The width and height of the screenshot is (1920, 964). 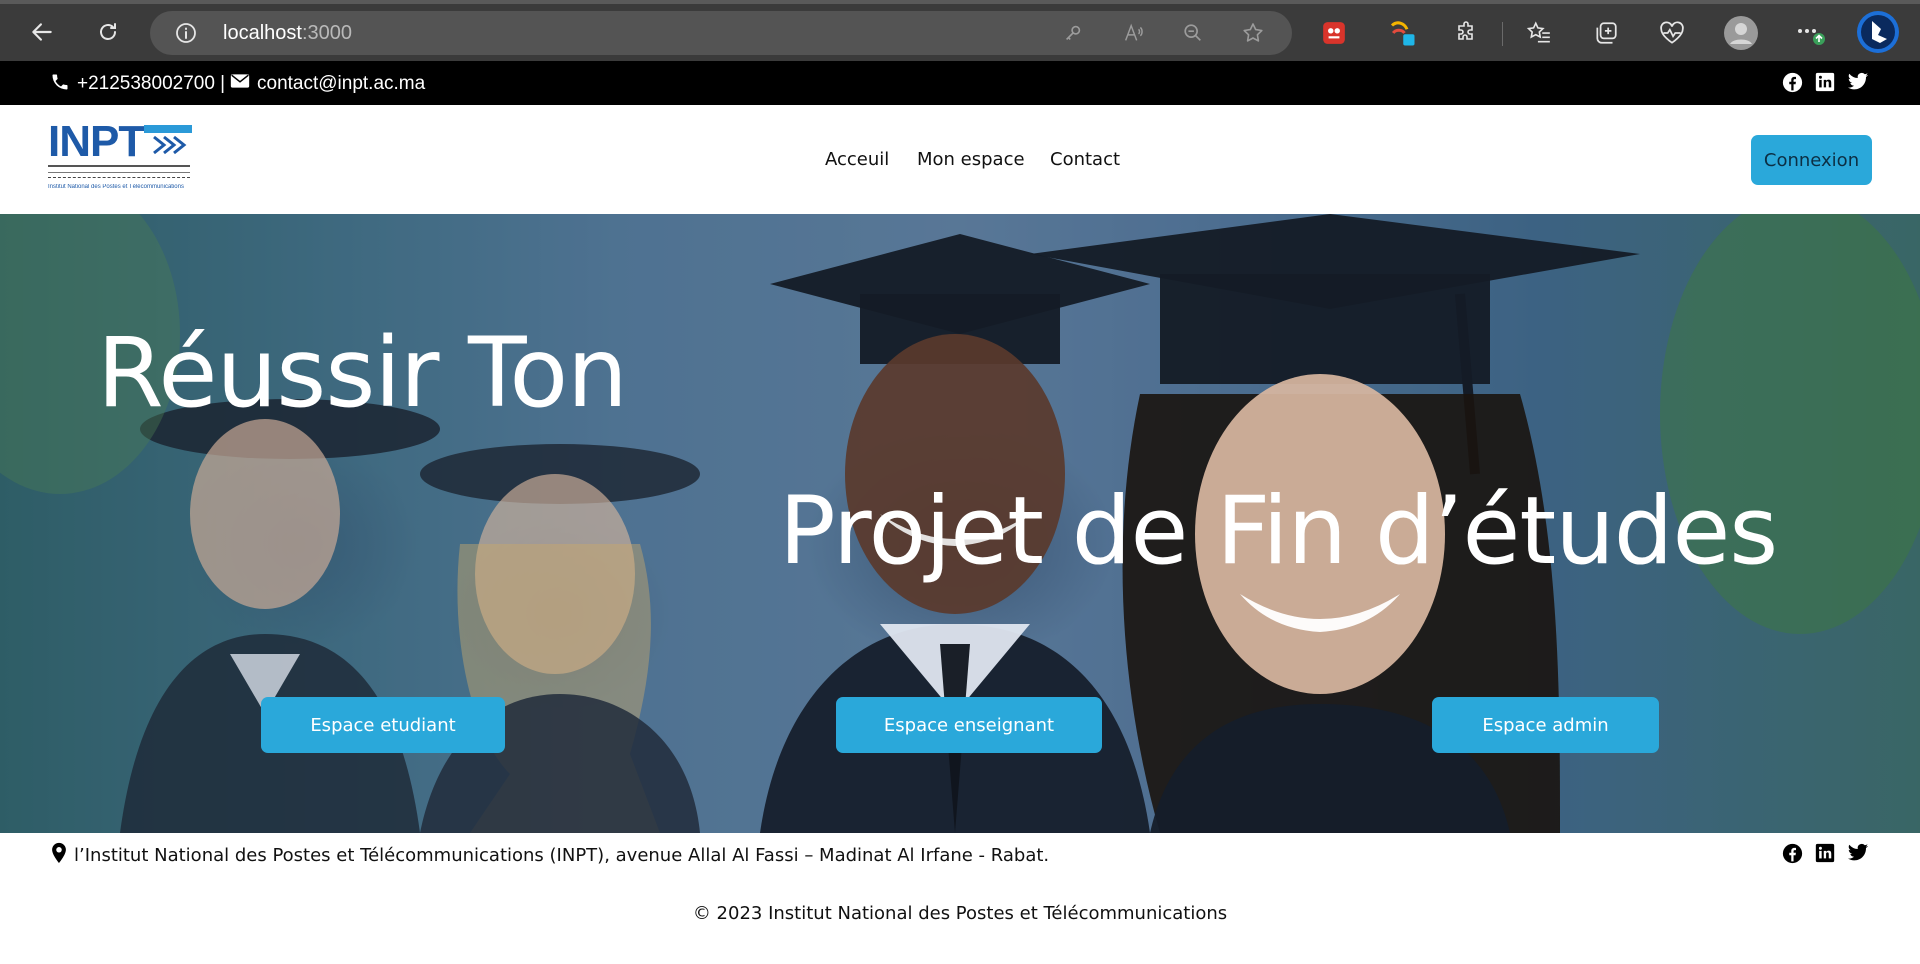 I want to click on logo-tifinagh-line, so click(x=119, y=179).